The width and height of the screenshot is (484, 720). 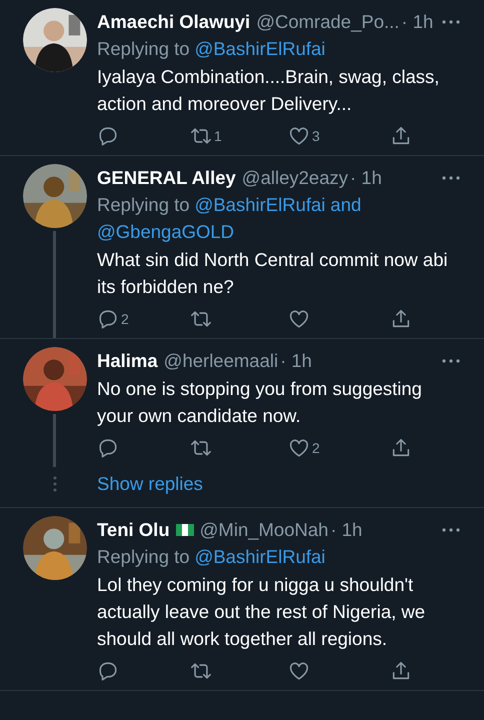 What do you see at coordinates (218, 136) in the screenshot?
I see `action-count: 1` at bounding box center [218, 136].